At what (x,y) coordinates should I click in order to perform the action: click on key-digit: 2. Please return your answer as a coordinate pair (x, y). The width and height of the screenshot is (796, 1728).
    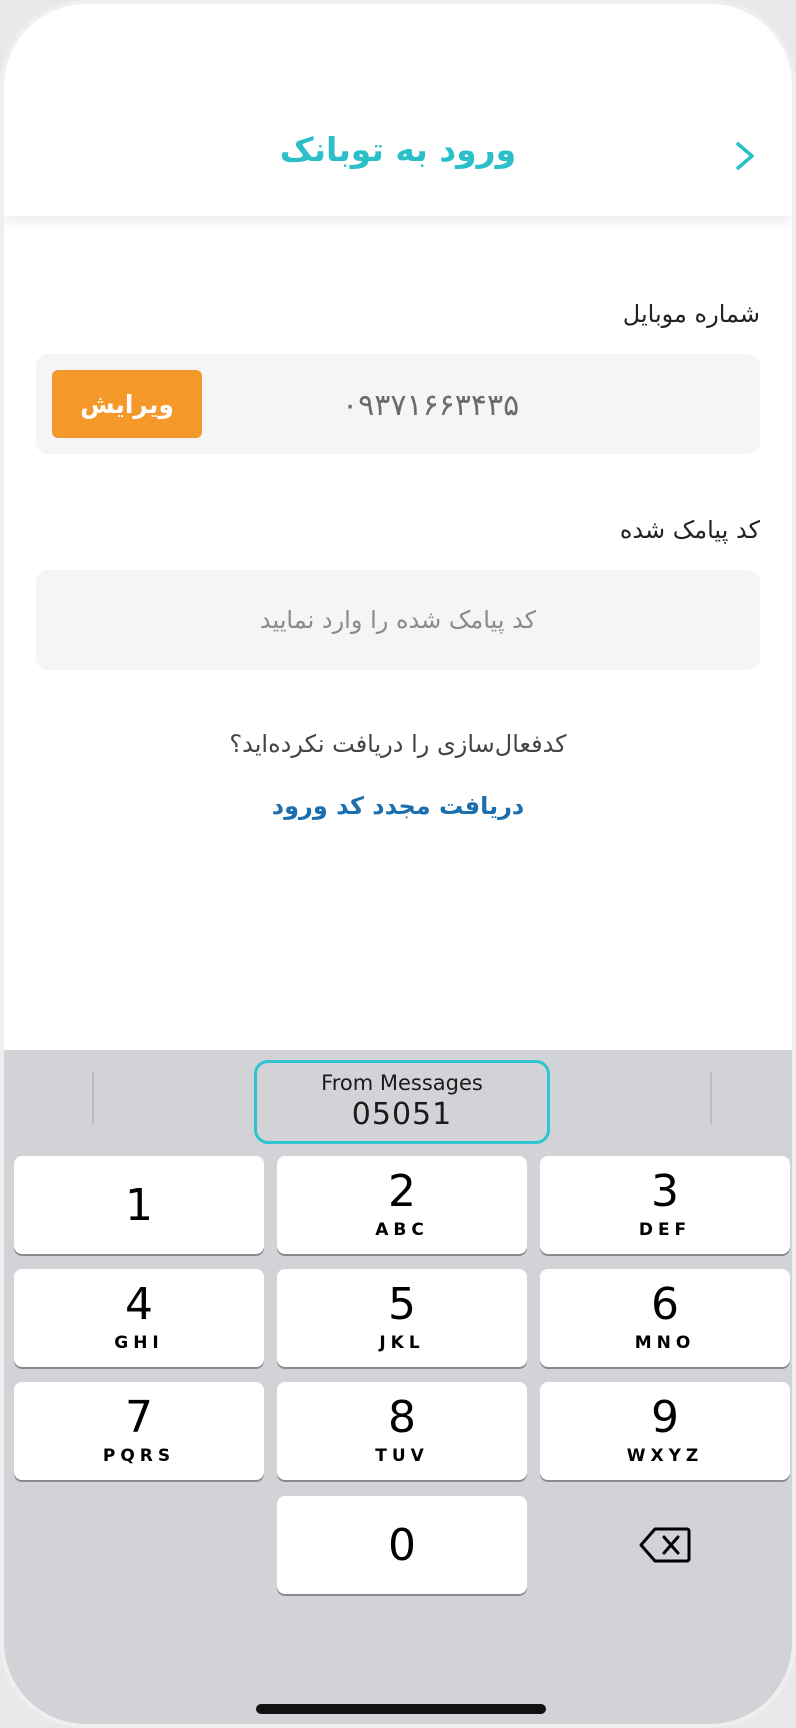
    Looking at the image, I should click on (402, 1191).